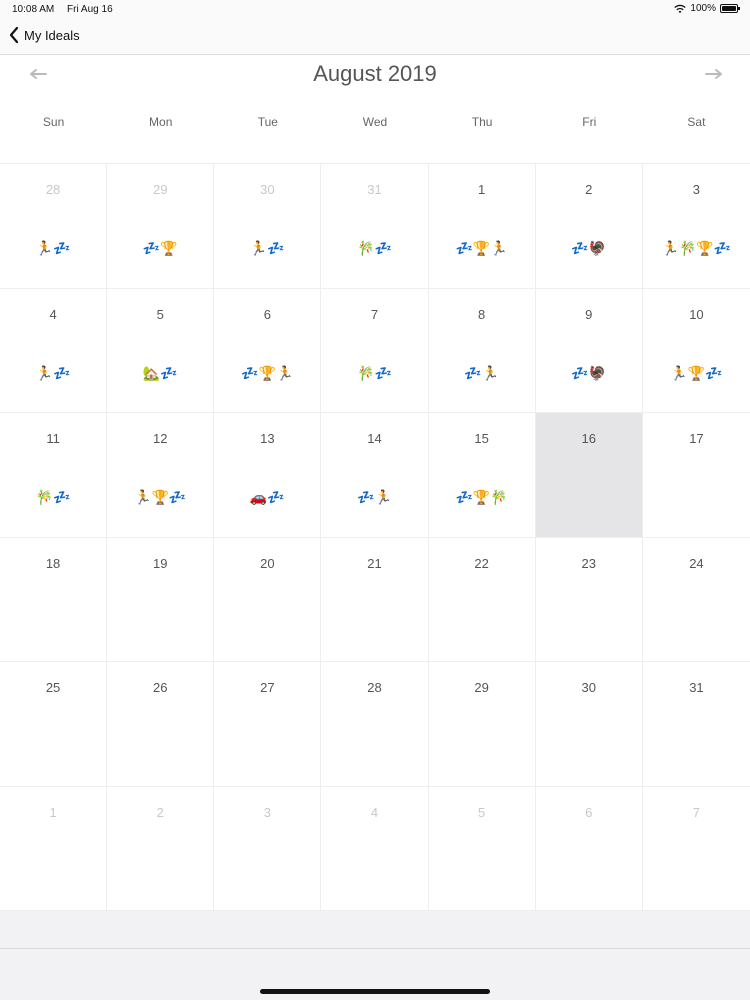 Image resolution: width=750 pixels, height=1000 pixels. I want to click on day-number: 20, so click(267, 563).